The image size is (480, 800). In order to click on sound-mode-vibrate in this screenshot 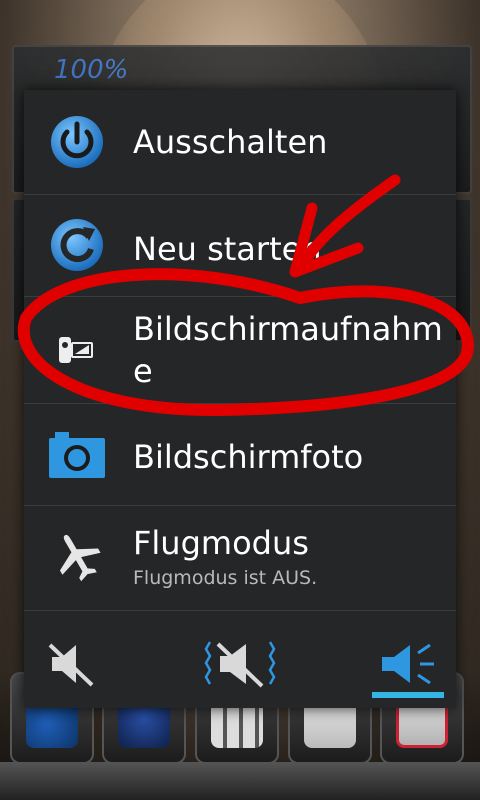, I will do `click(240, 664)`.